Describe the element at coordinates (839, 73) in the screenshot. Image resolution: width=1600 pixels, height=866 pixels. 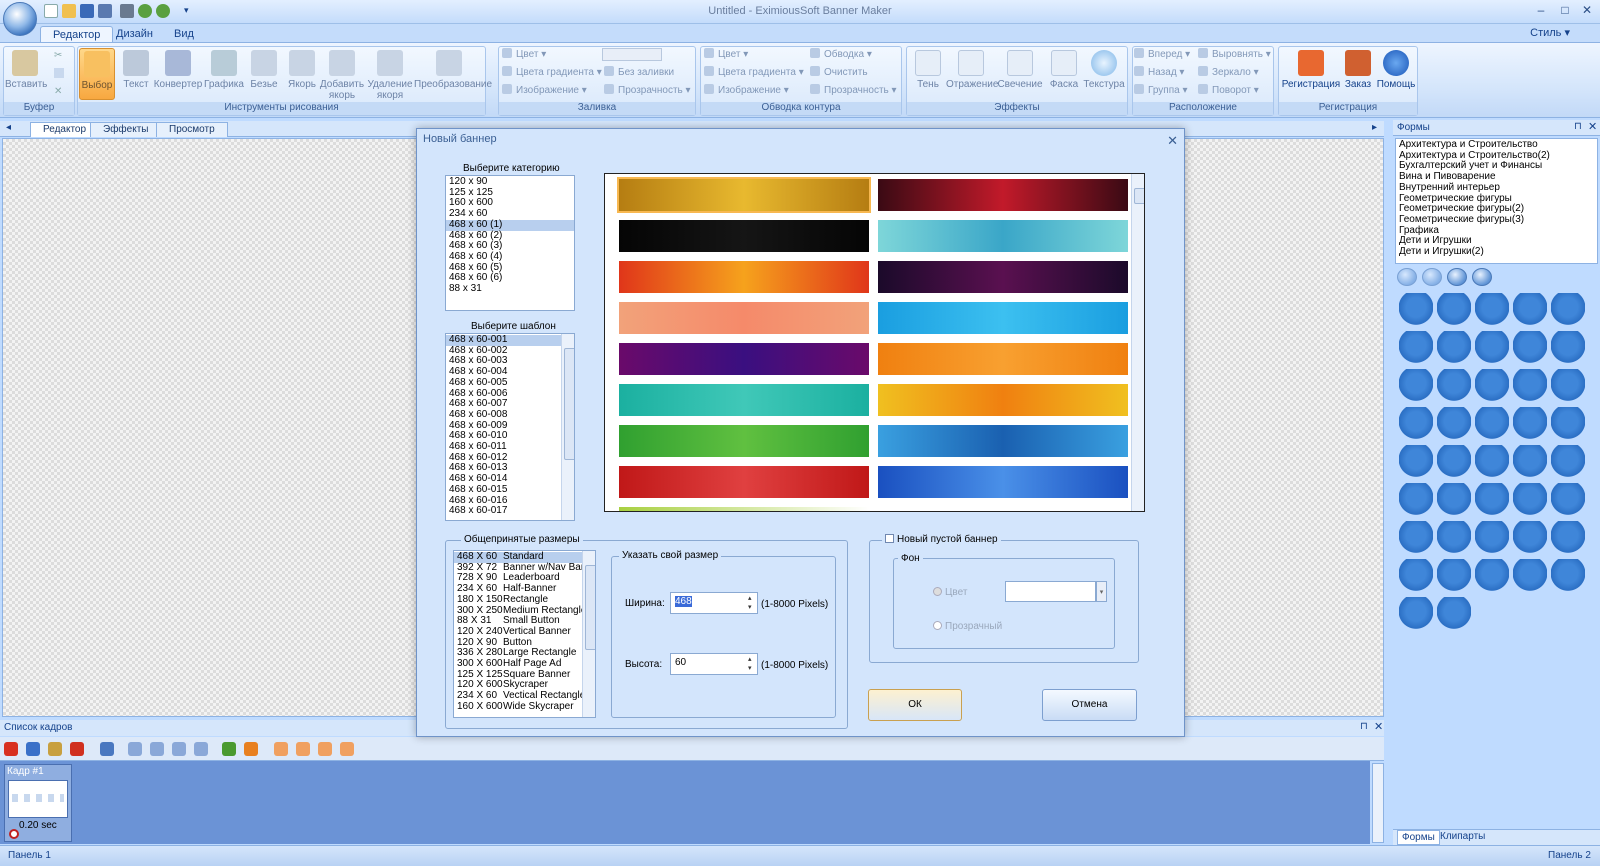
I see `clear-stroke-button: Очистить` at that location.